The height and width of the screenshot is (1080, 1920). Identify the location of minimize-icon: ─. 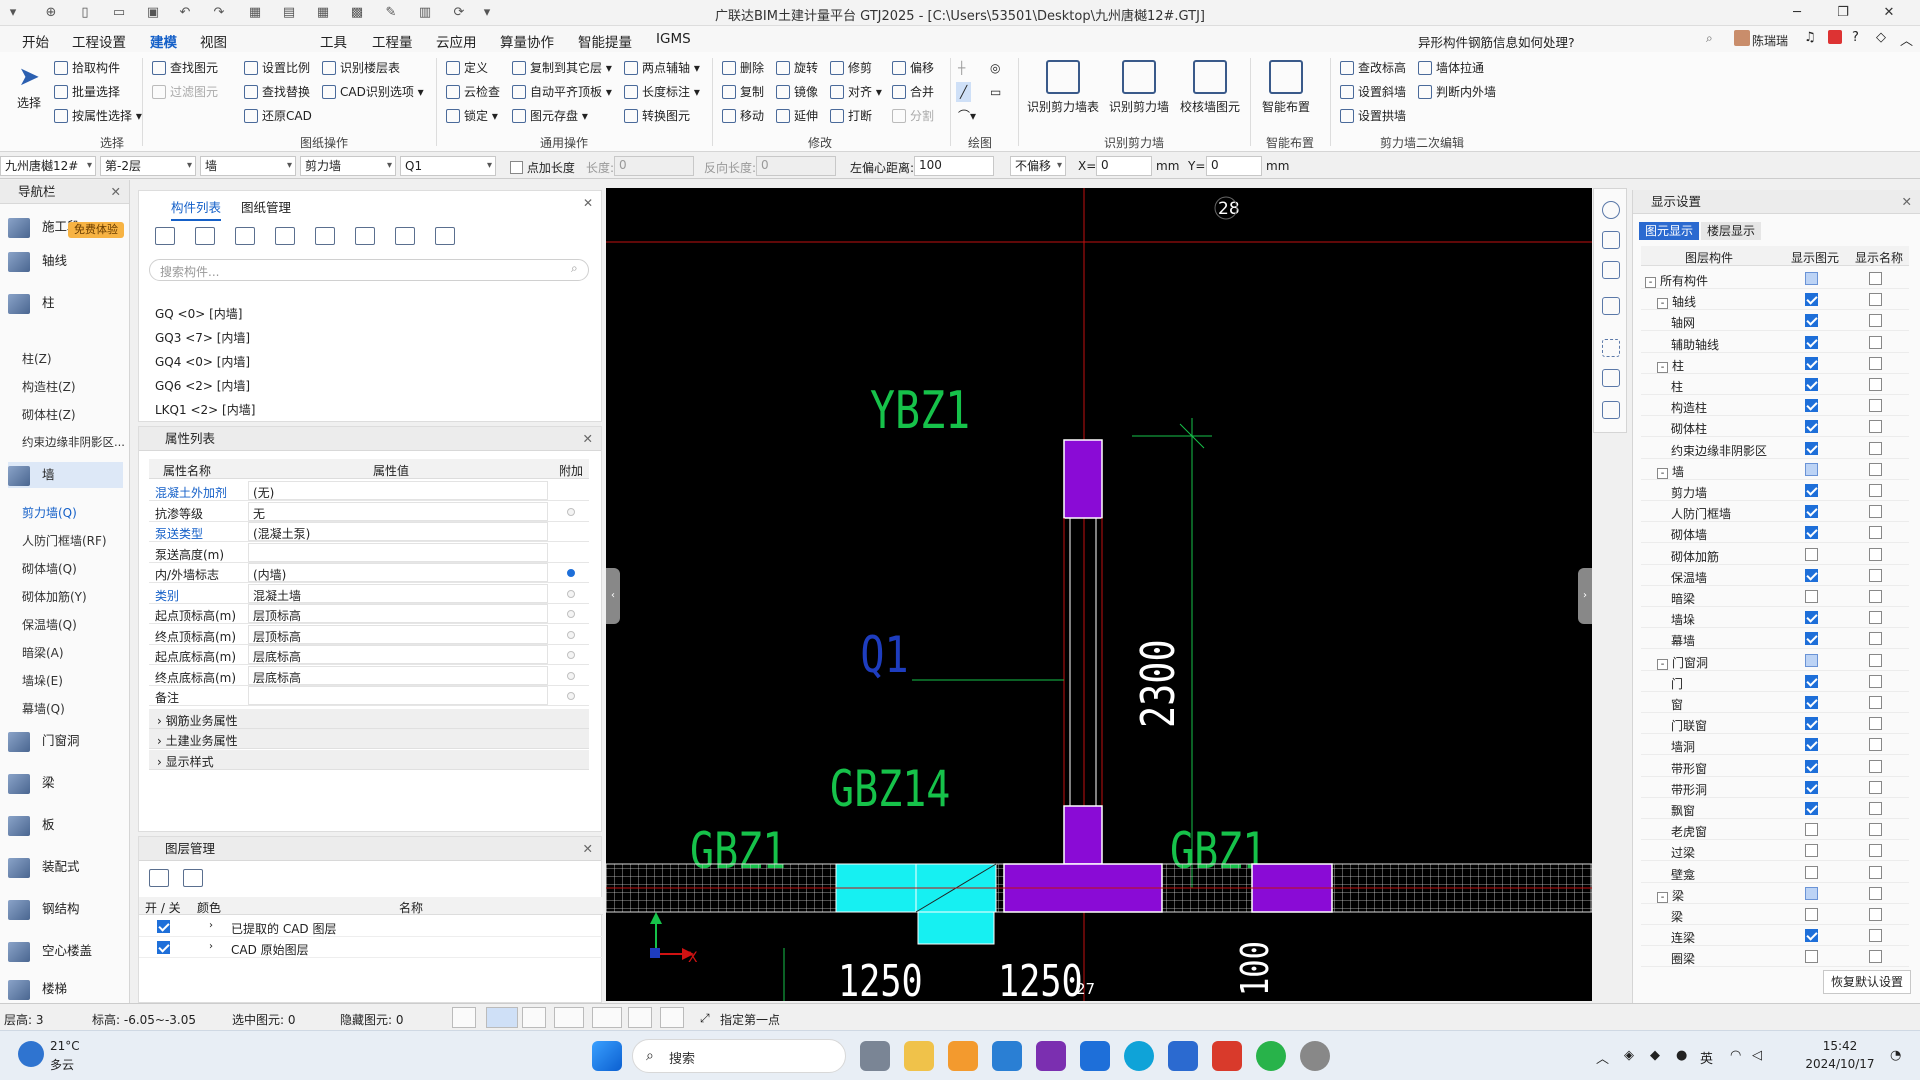
(1797, 13).